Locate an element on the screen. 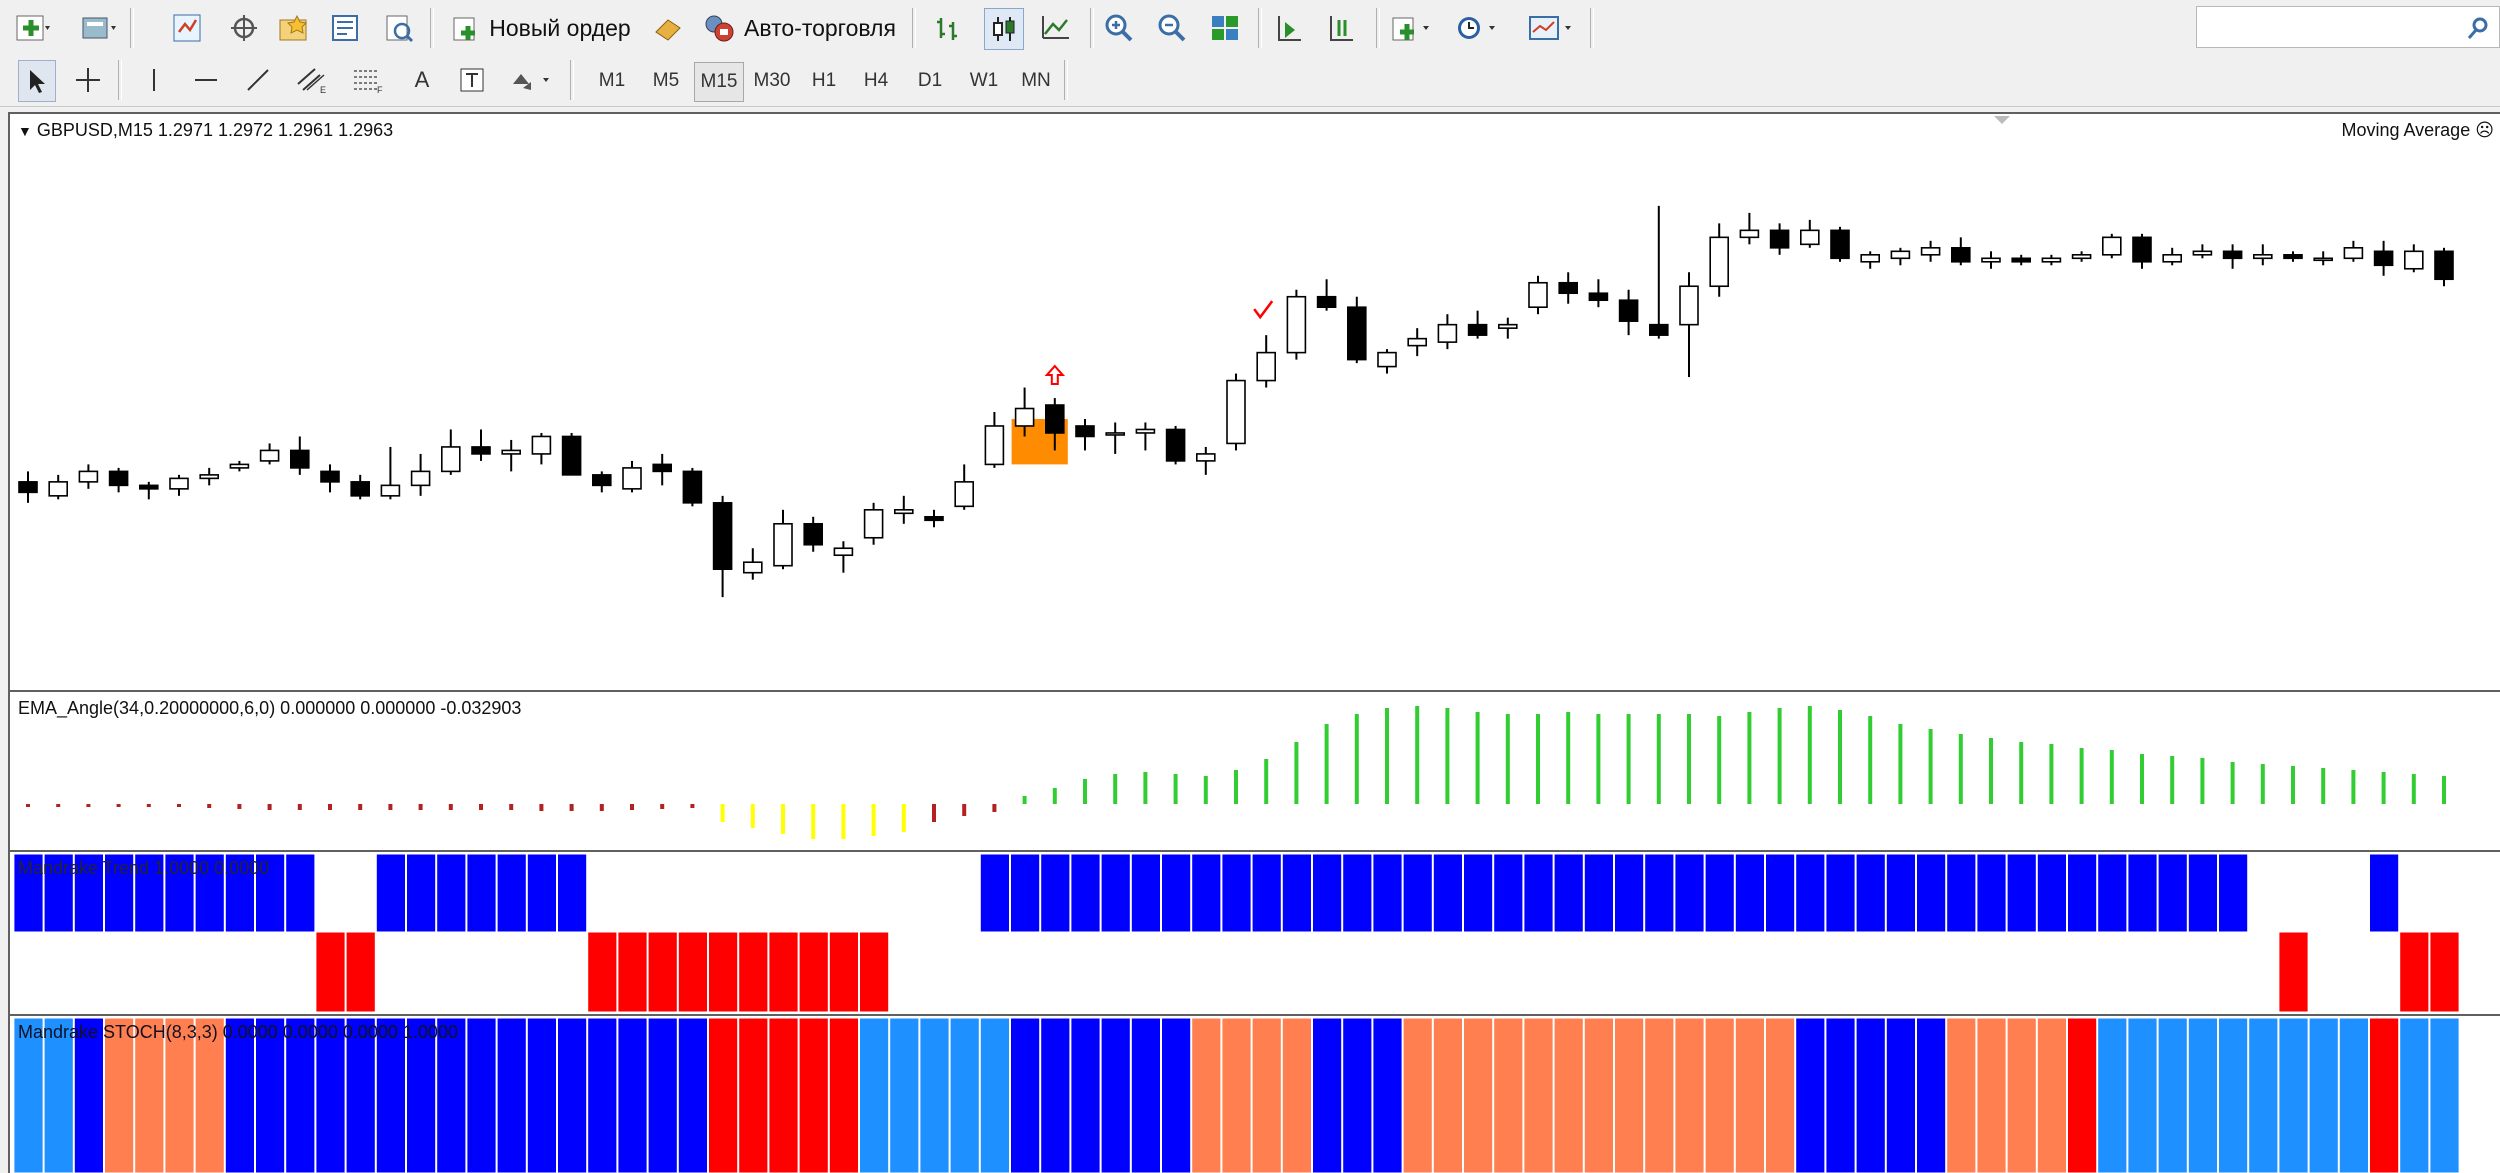 This screenshot has height=1173, width=2500. timeframe-h4: H4 is located at coordinates (876, 81).